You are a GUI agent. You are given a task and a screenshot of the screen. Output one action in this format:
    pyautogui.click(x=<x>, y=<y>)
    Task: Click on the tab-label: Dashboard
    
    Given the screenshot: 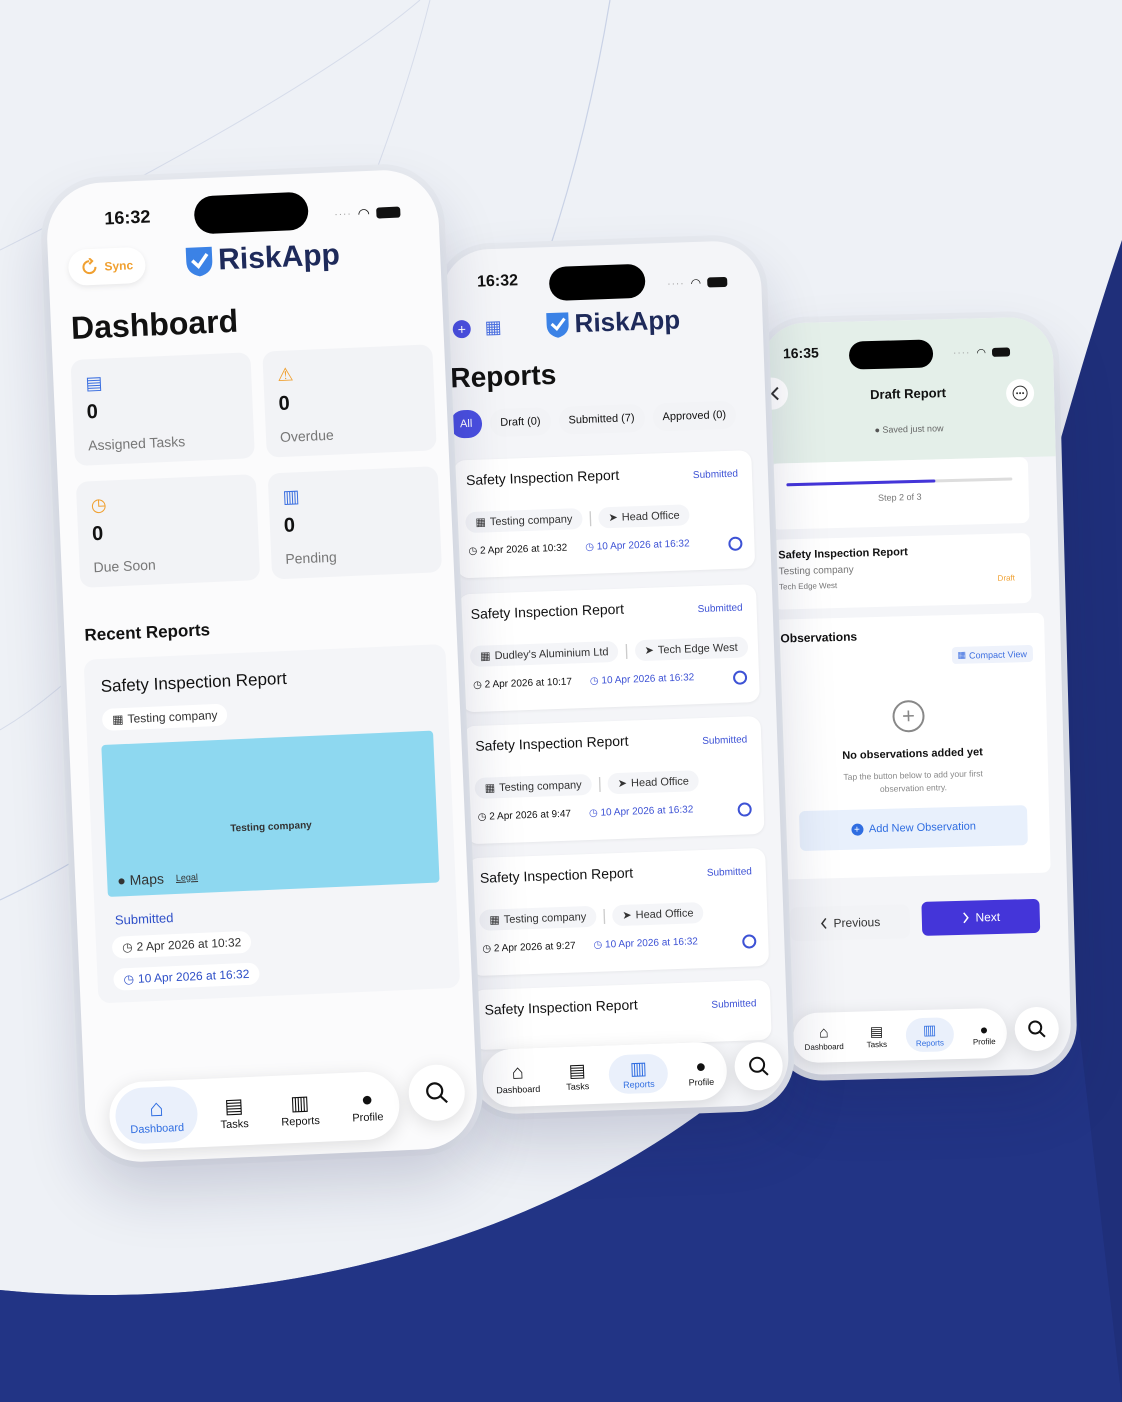 What is the action you would take?
    pyautogui.click(x=518, y=1089)
    